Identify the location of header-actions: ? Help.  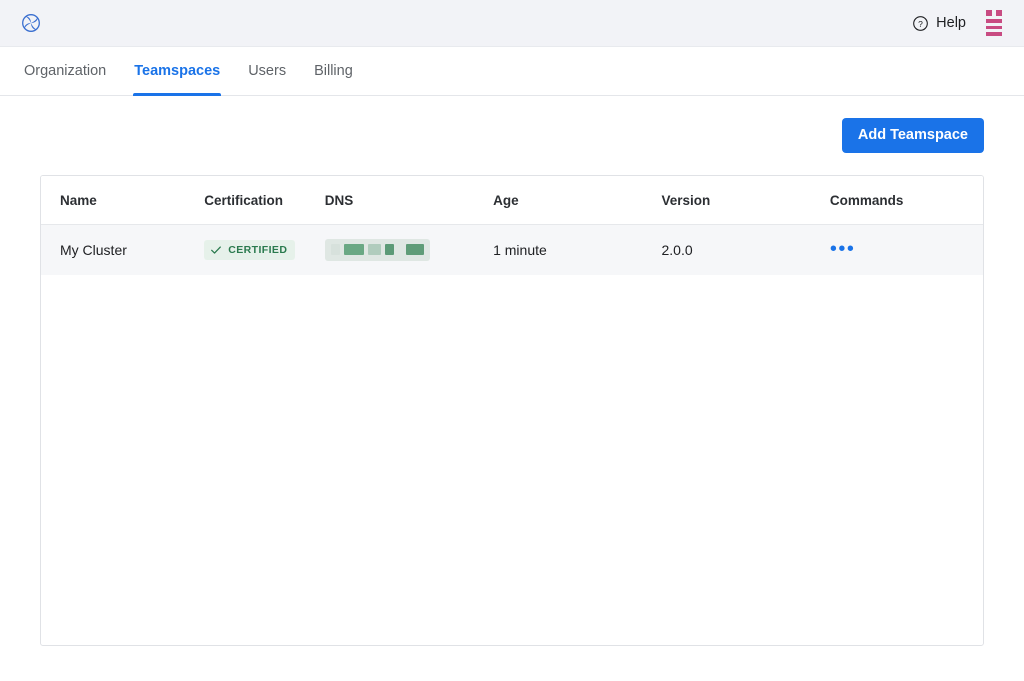
(960, 23).